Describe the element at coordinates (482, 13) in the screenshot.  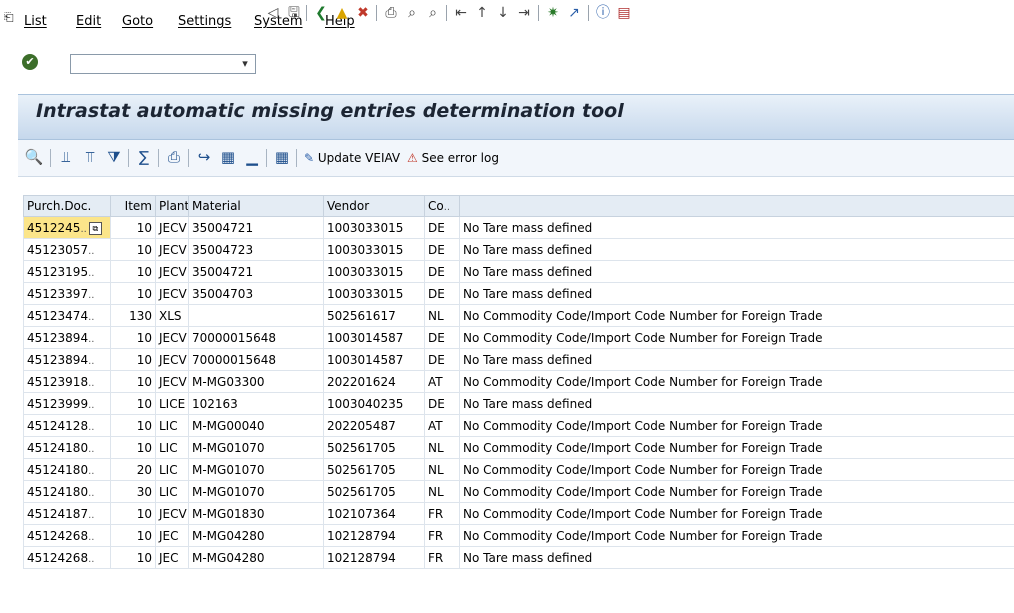
I see `previous-page-icon: ↑` at that location.